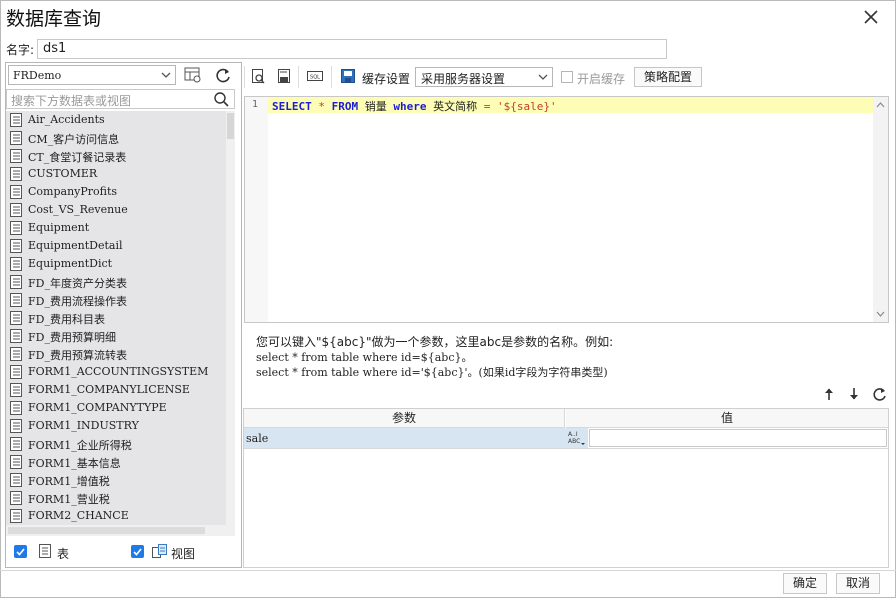 This screenshot has height=598, width=896. What do you see at coordinates (69, 499) in the screenshot?
I see `list-item-label: FORM1_营业税` at bounding box center [69, 499].